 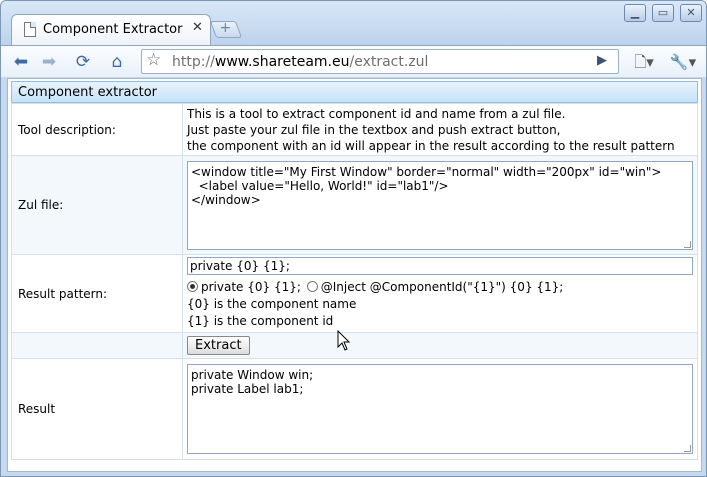 I want to click on row-extract: Extract, so click(x=354, y=345).